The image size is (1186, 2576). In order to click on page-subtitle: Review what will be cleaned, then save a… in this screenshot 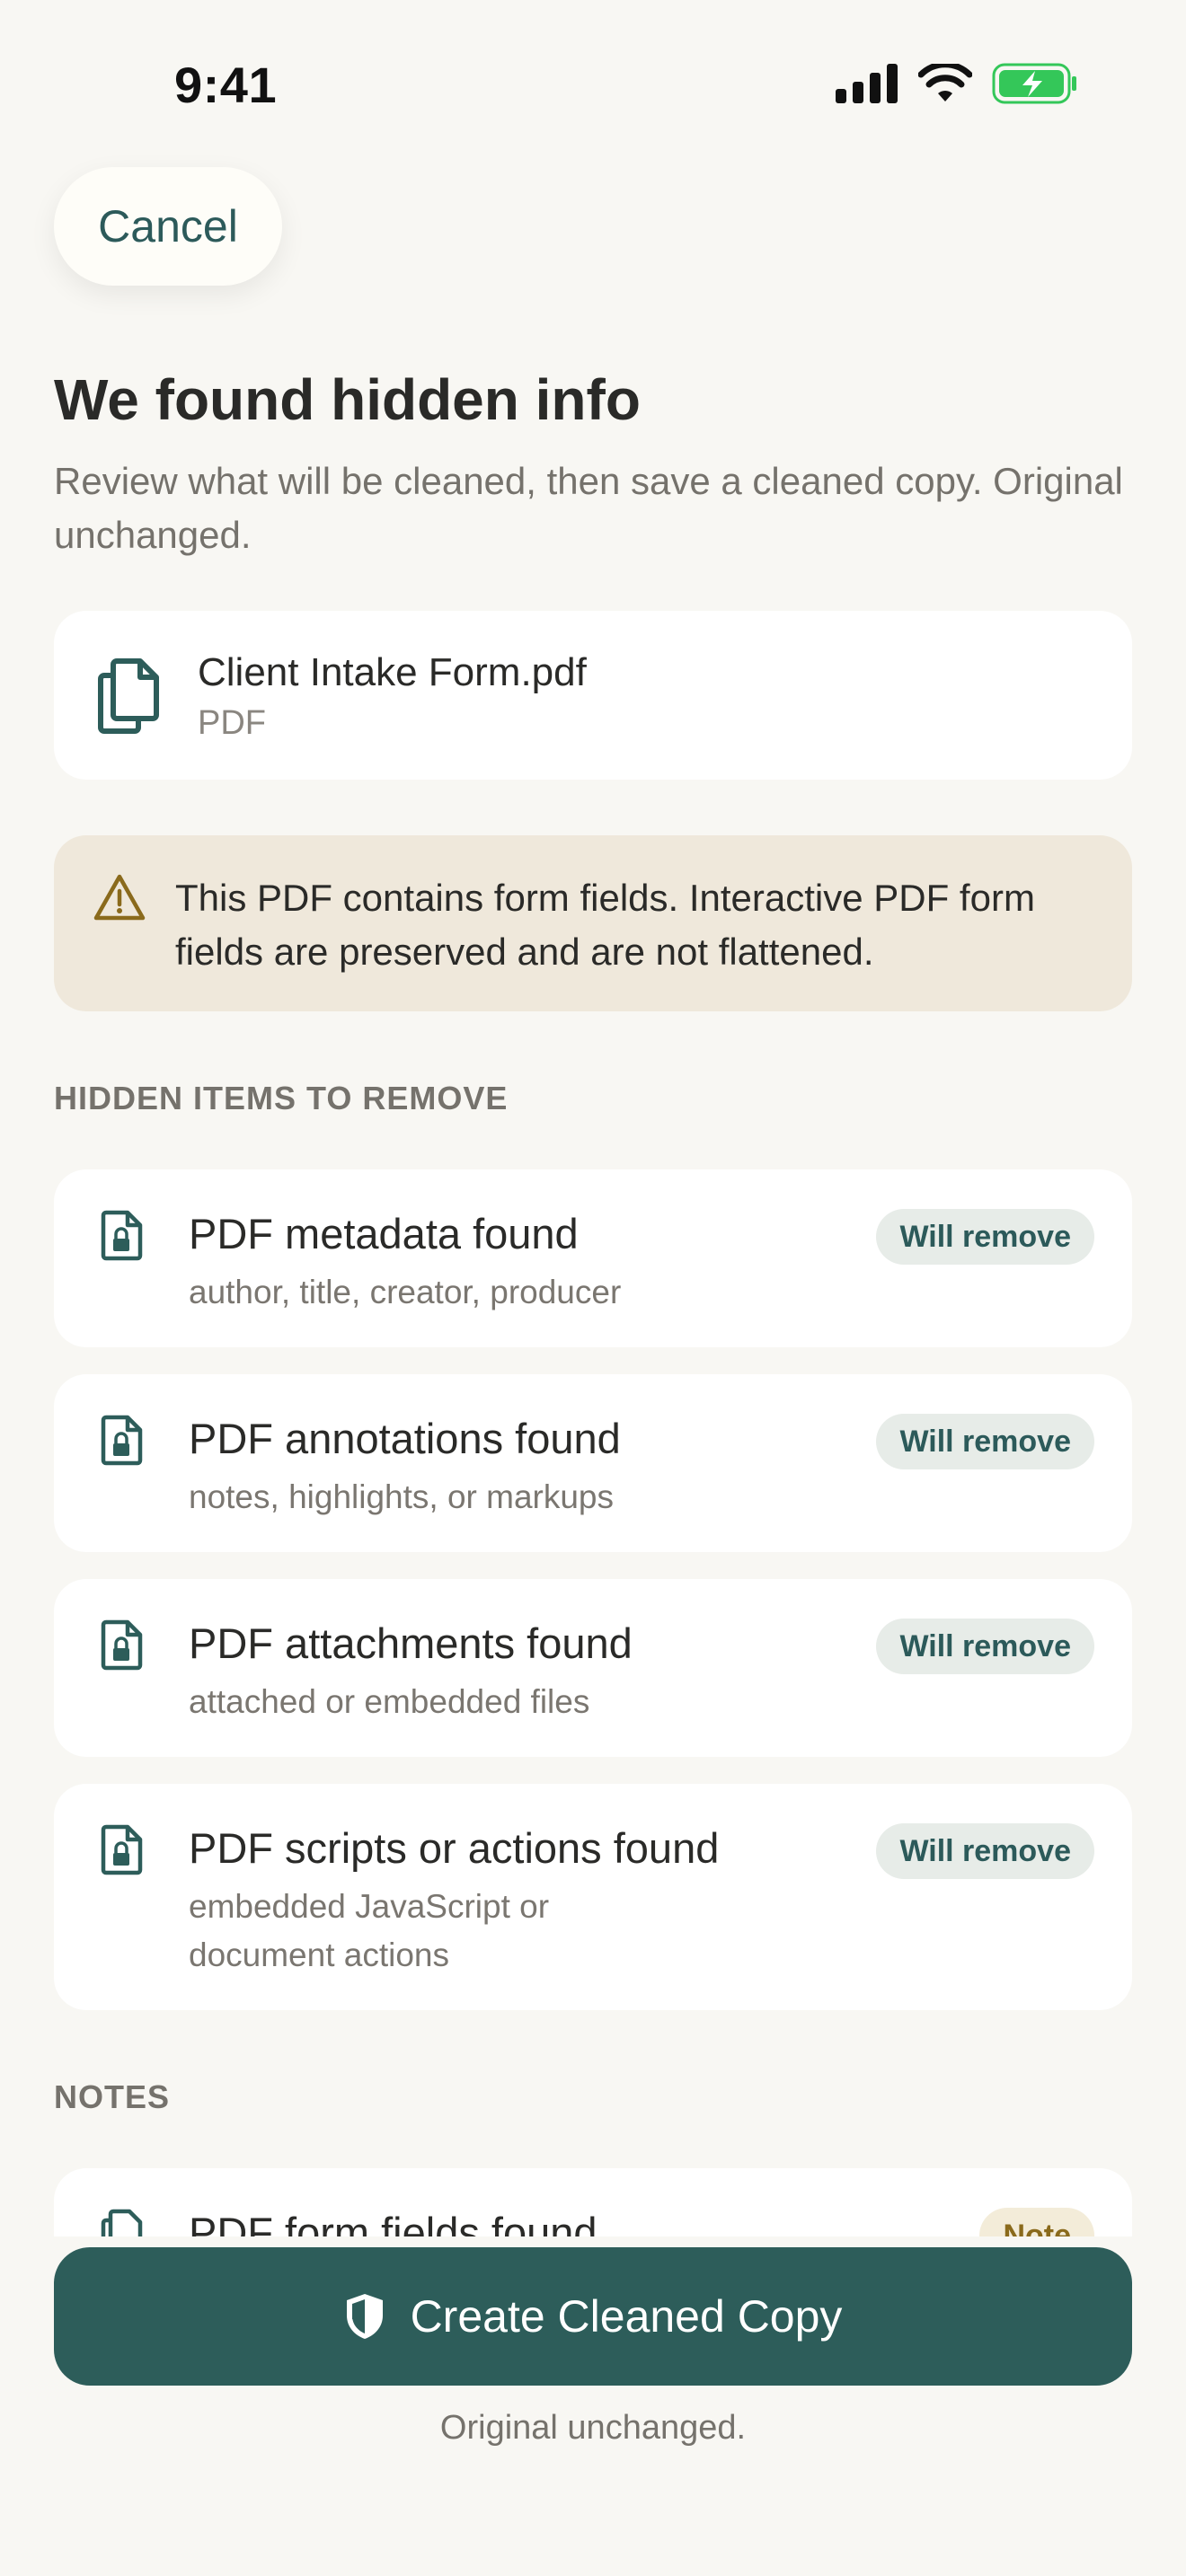, I will do `click(588, 508)`.